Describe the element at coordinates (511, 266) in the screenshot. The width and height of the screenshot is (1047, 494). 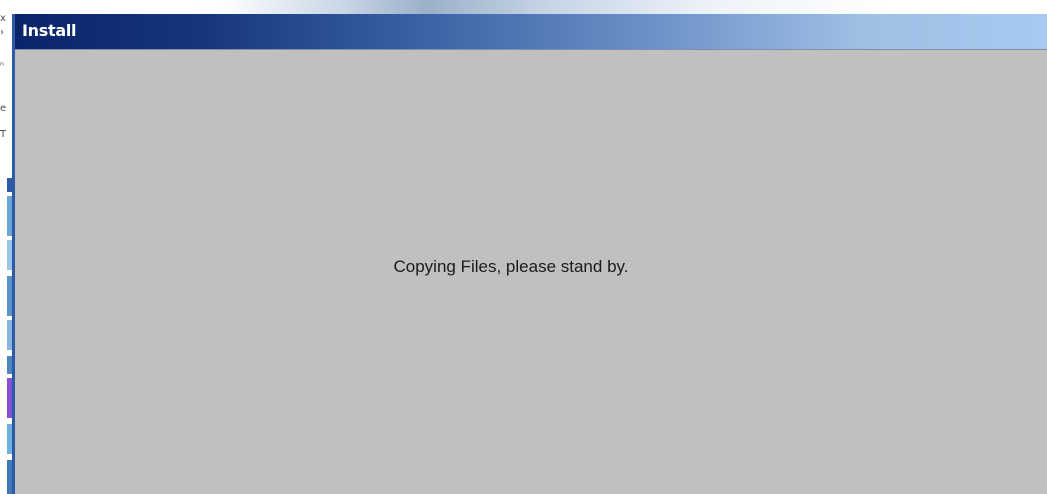
I see `status-message: Copying Files, please stand by.` at that location.